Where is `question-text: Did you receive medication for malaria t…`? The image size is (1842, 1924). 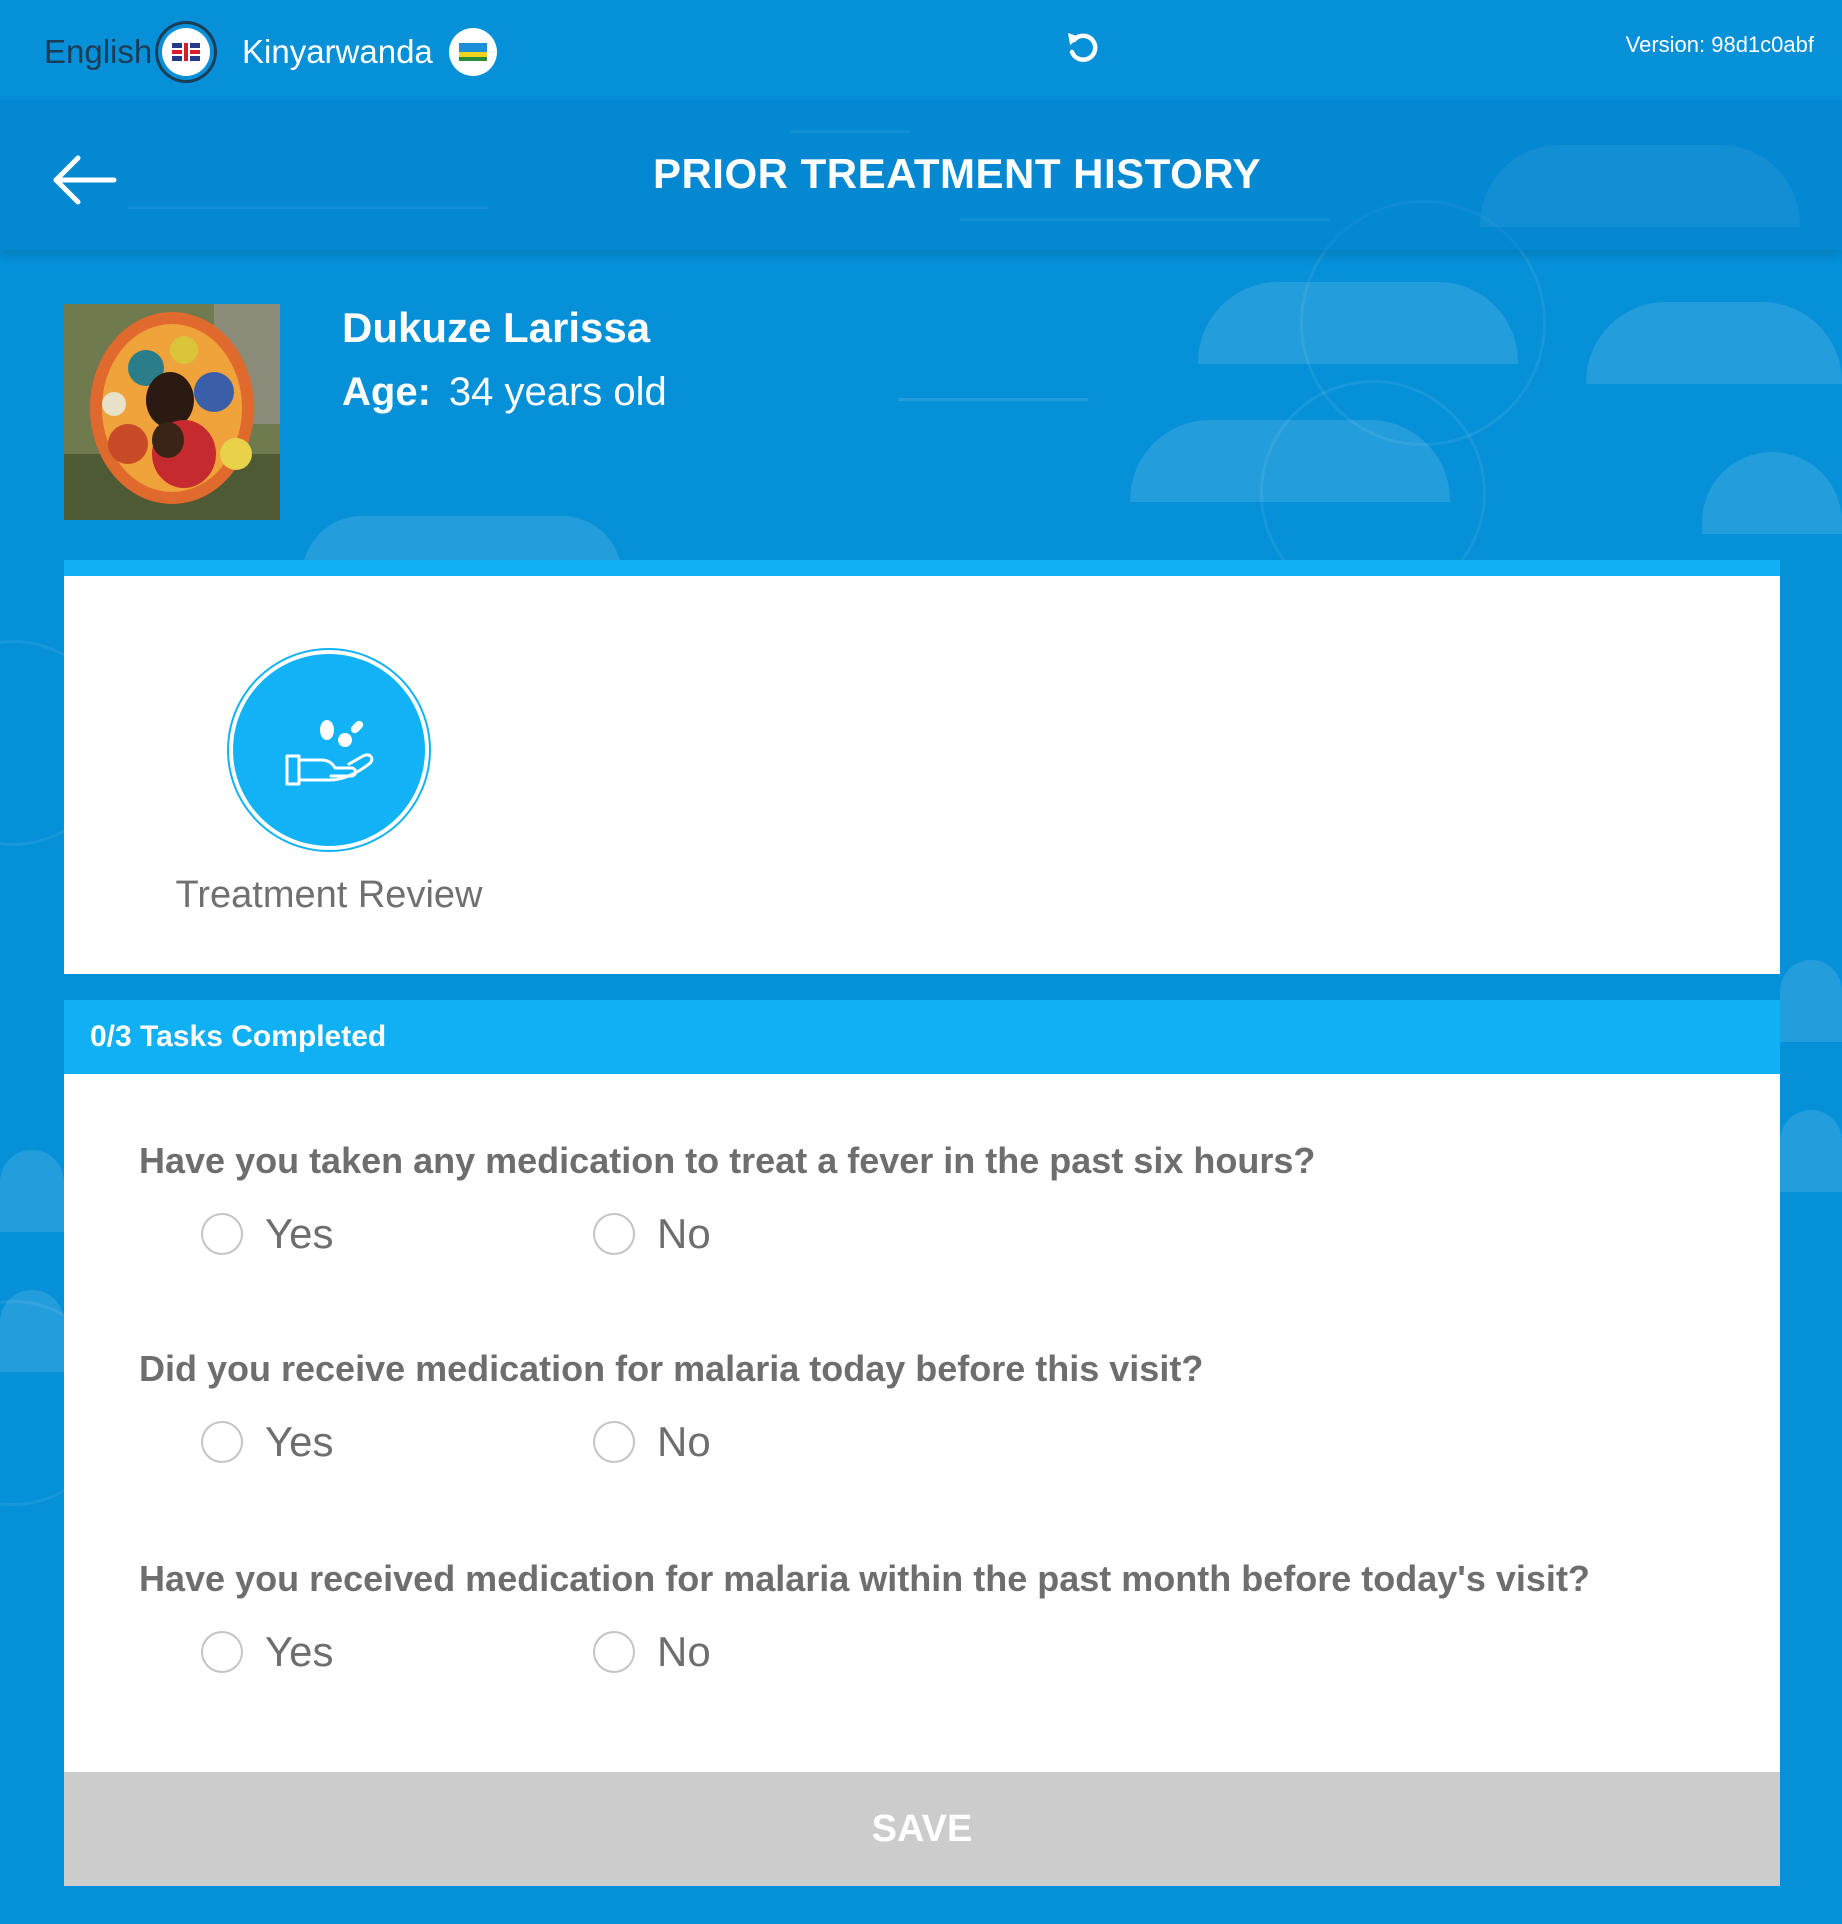 question-text: Did you receive medication for malaria t… is located at coordinates (671, 1368).